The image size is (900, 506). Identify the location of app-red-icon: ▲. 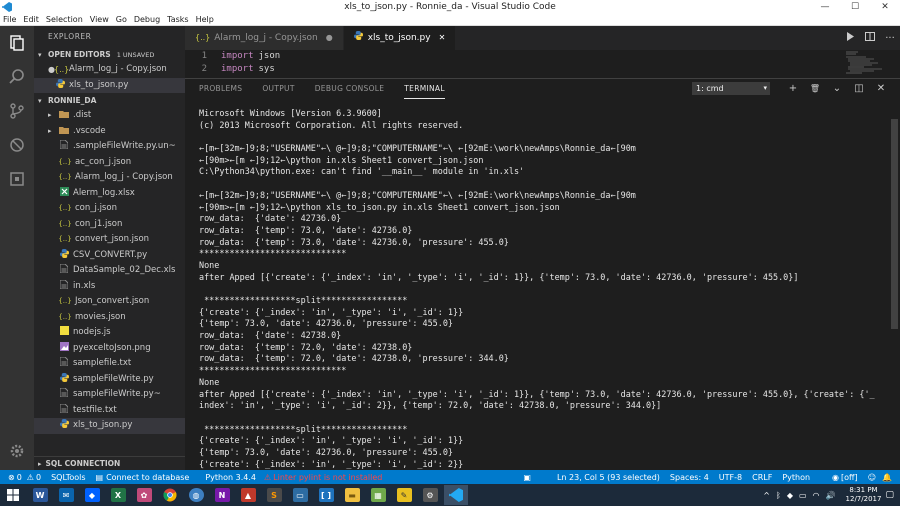
(248, 495).